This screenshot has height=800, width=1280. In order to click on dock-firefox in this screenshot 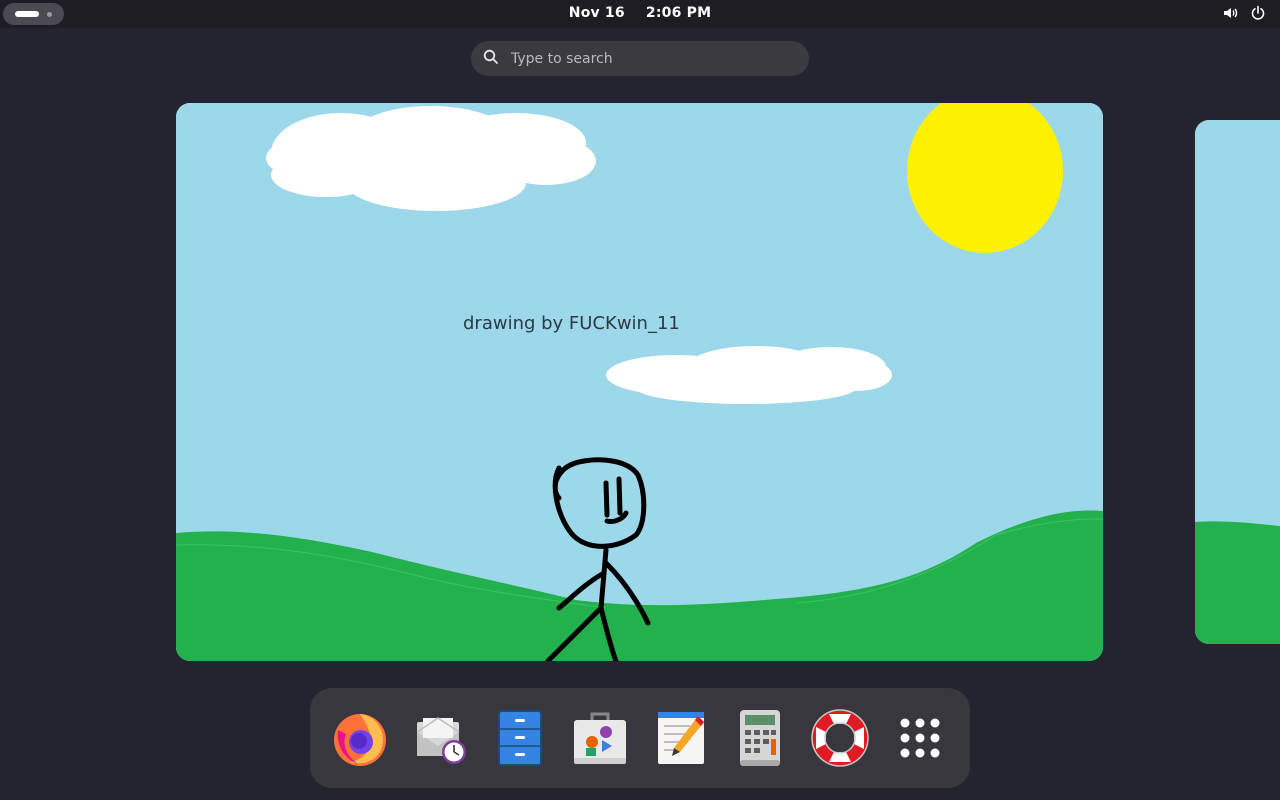, I will do `click(360, 738)`.